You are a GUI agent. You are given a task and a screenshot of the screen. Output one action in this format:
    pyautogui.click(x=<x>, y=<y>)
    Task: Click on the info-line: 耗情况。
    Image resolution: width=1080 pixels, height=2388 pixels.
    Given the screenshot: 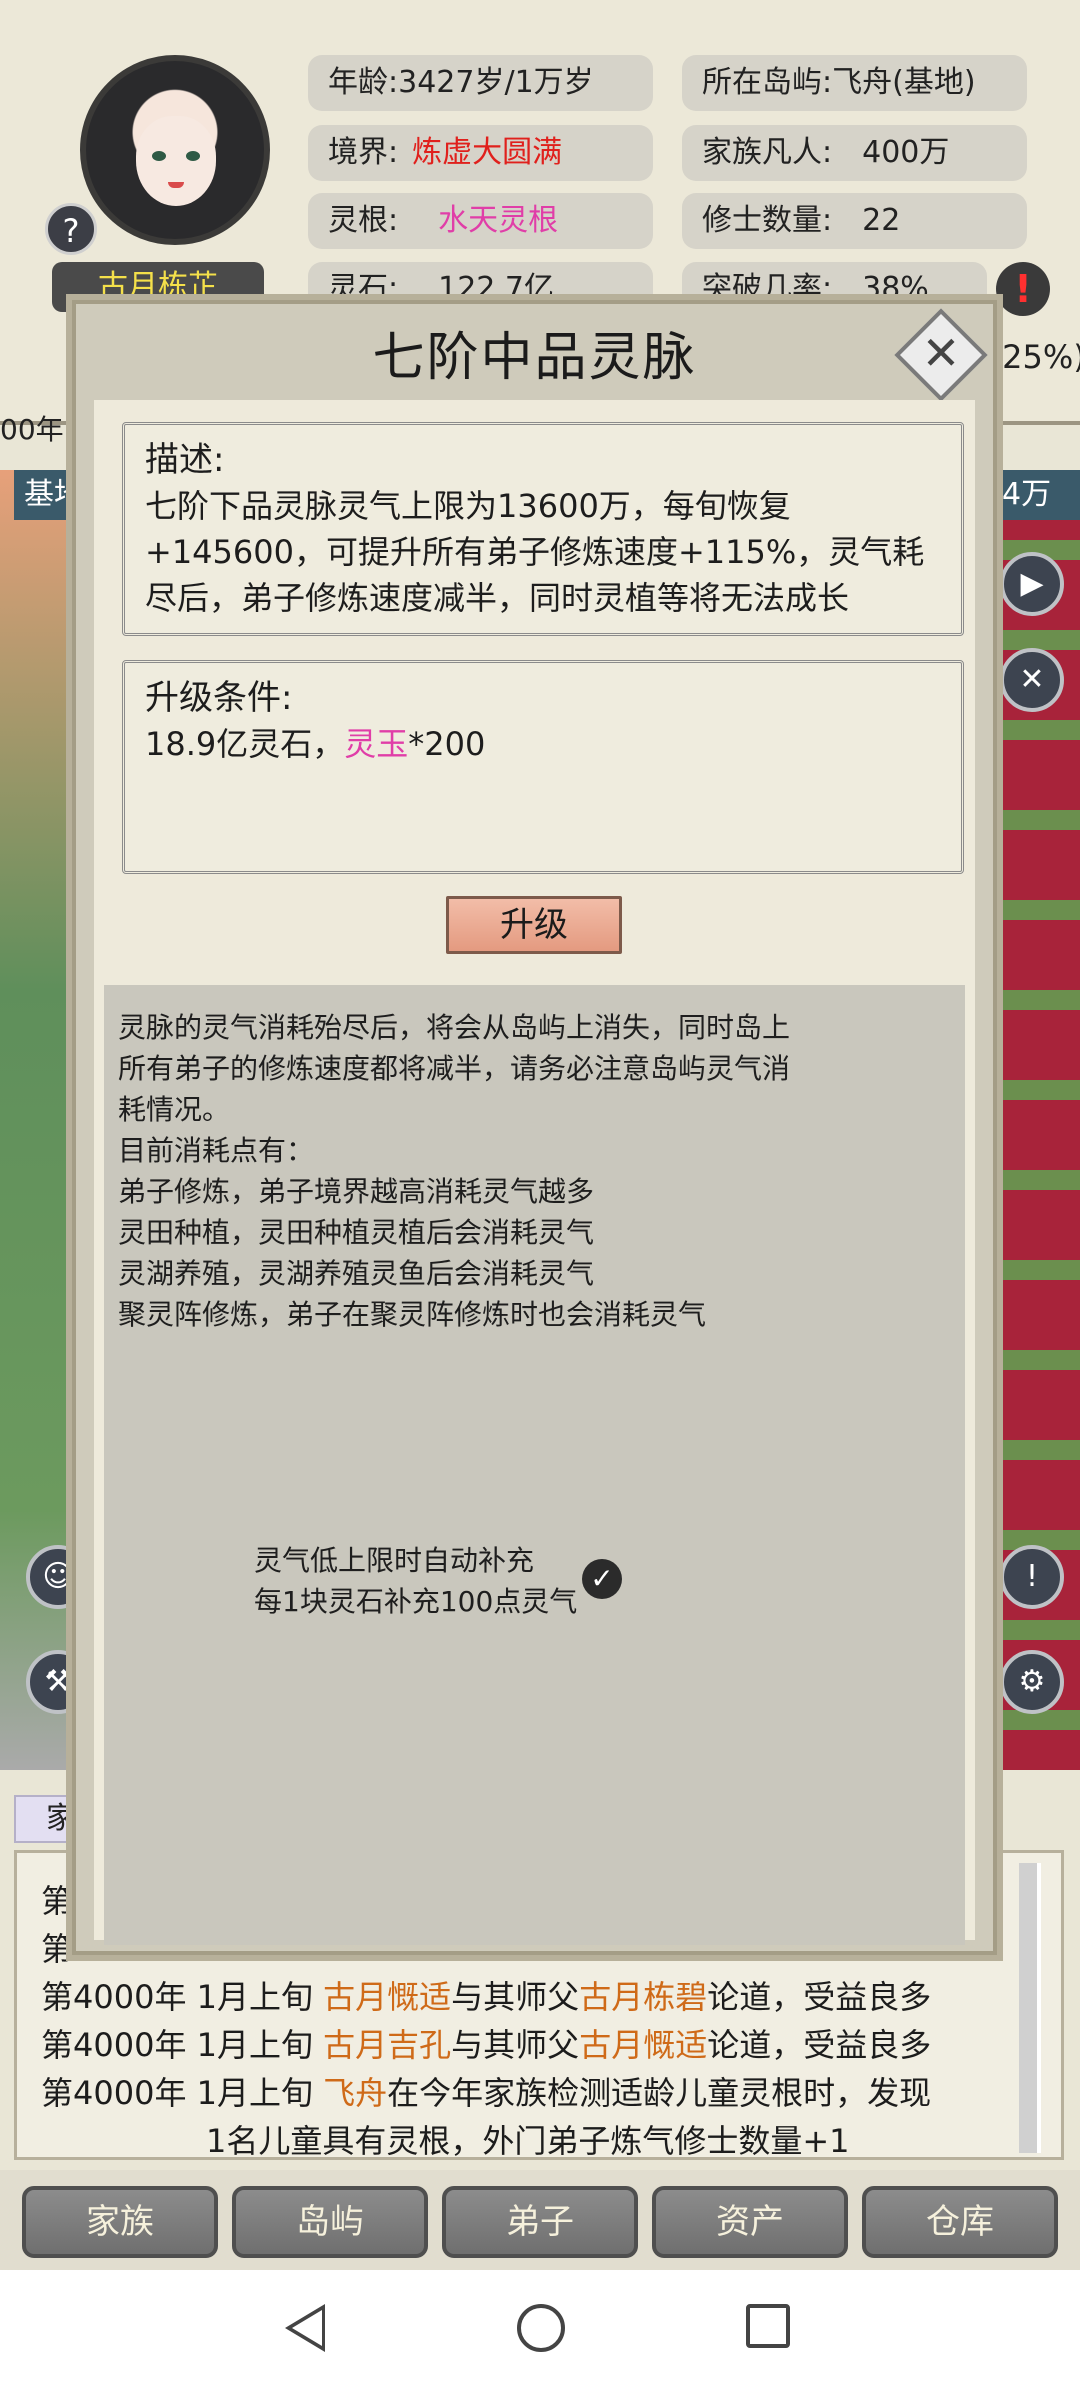 What is the action you would take?
    pyautogui.click(x=174, y=1109)
    